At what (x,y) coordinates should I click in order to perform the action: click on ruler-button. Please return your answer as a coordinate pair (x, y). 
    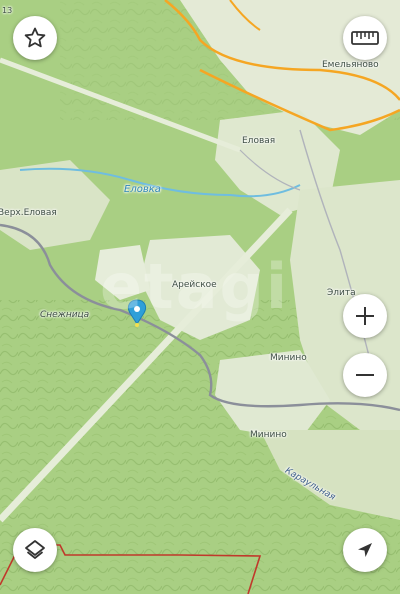
    Looking at the image, I should click on (365, 38).